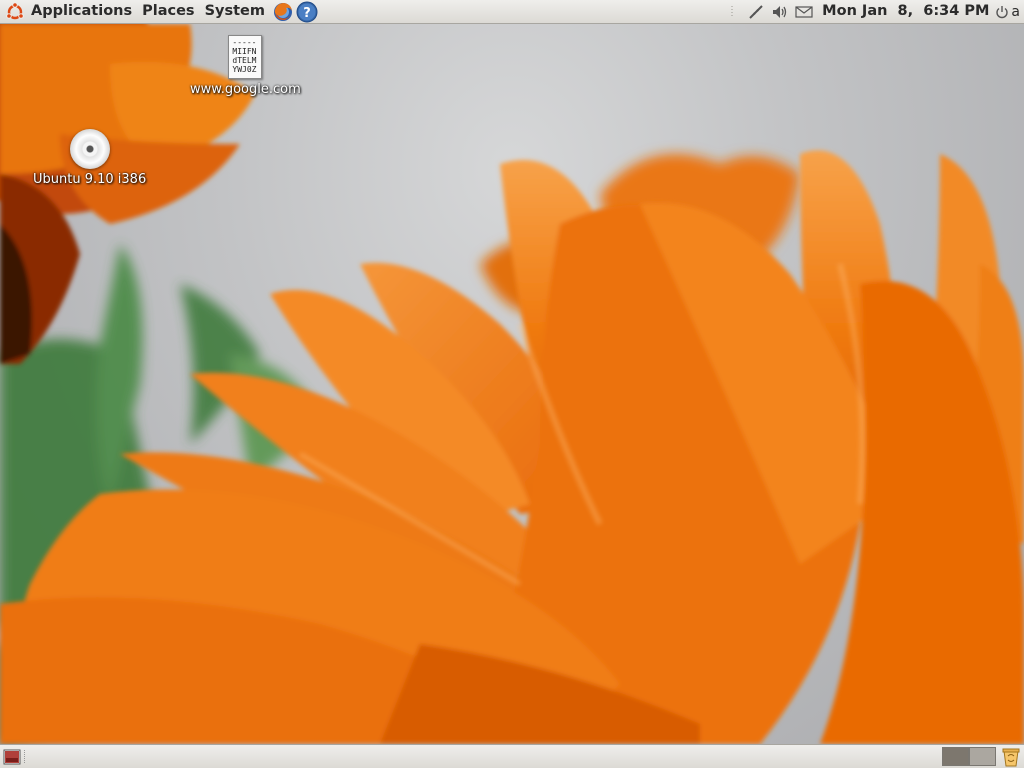 The image size is (1024, 768). What do you see at coordinates (1002, 12) in the screenshot?
I see `power-icon` at bounding box center [1002, 12].